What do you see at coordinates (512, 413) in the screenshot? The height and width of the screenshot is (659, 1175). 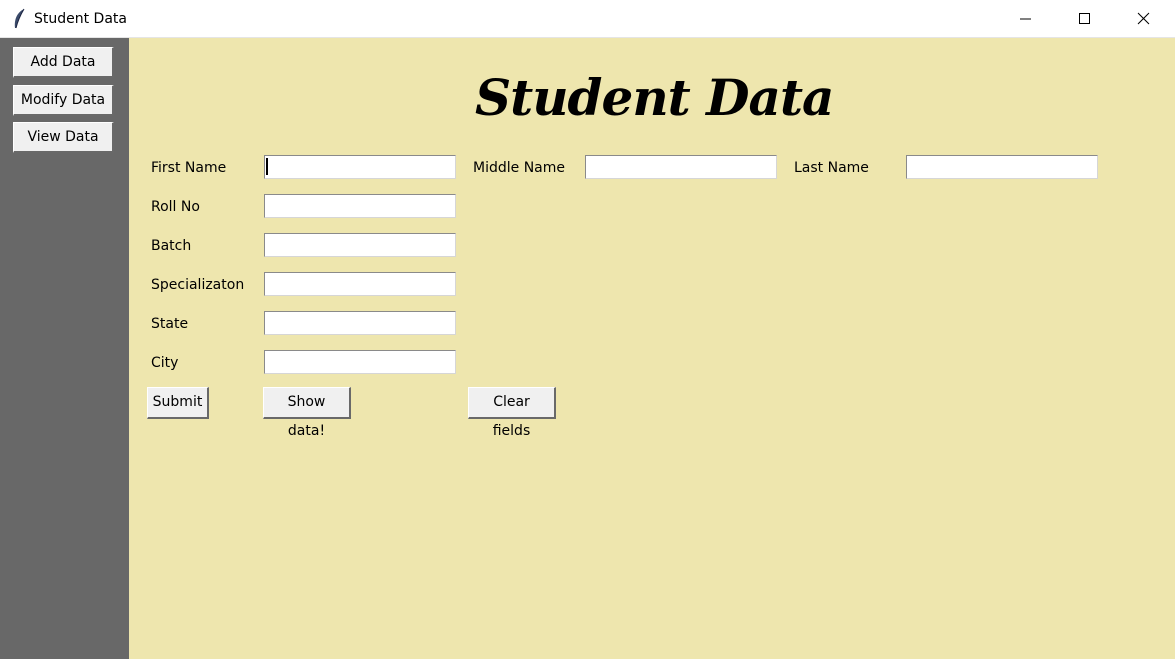 I see `clear-fields-button: Clear fields` at bounding box center [512, 413].